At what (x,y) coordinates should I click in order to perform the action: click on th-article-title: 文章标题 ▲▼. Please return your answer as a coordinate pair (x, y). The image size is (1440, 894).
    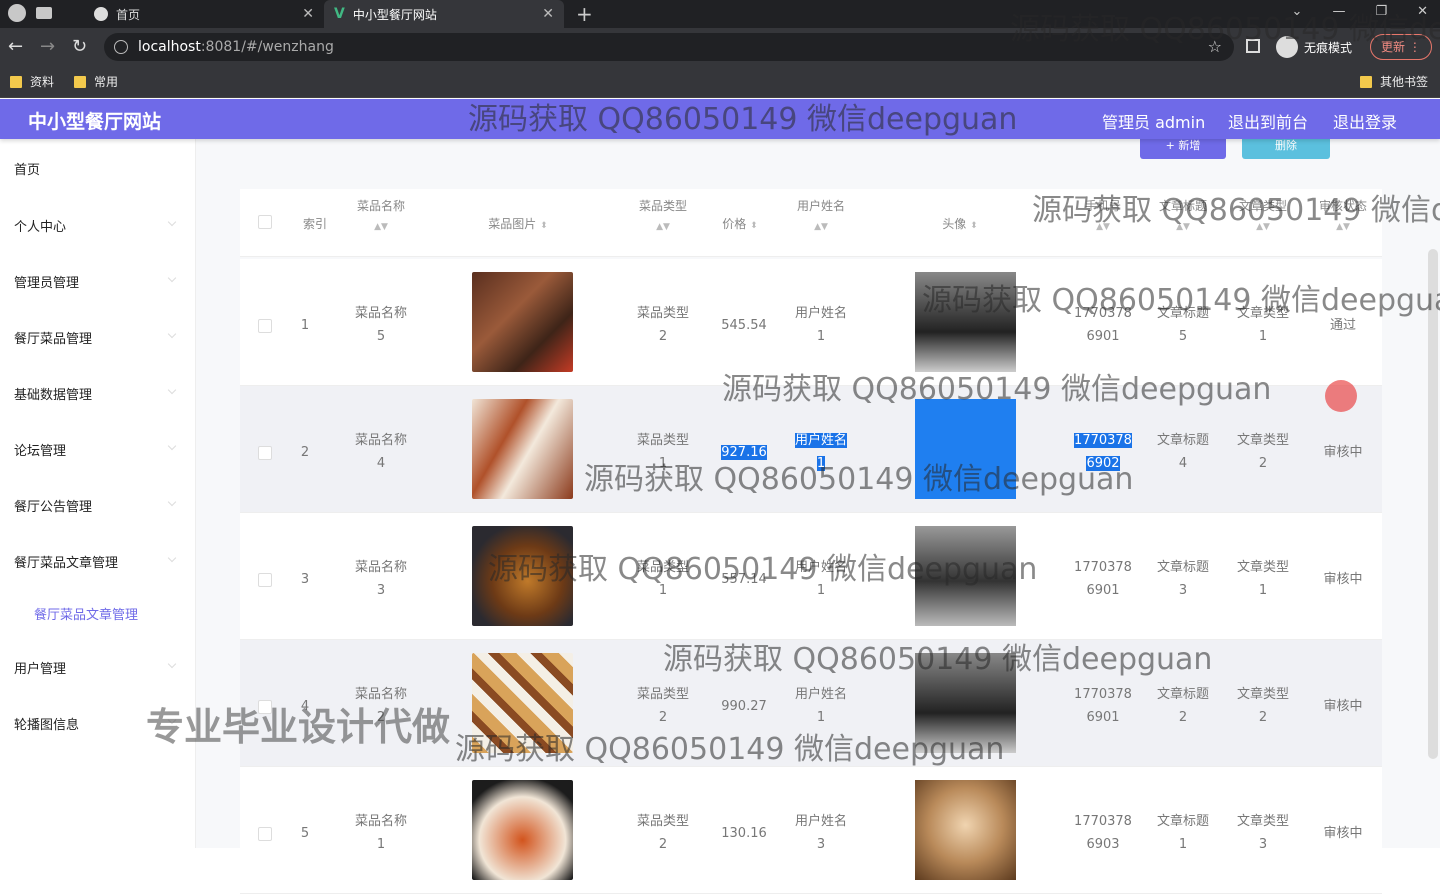
    Looking at the image, I should click on (1183, 214).